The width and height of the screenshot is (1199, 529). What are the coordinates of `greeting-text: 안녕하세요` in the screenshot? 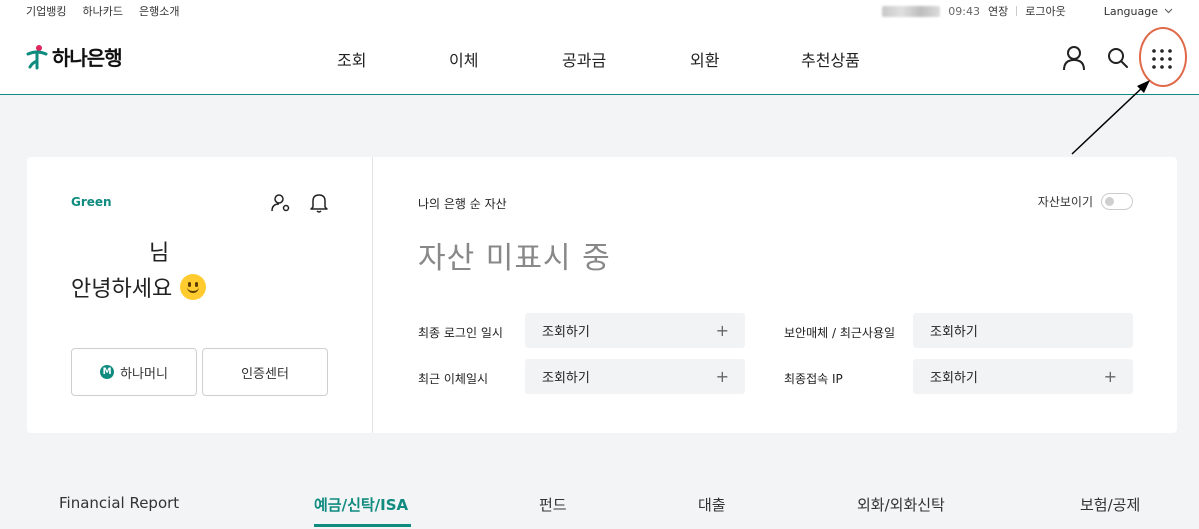 It's located at (122, 289).